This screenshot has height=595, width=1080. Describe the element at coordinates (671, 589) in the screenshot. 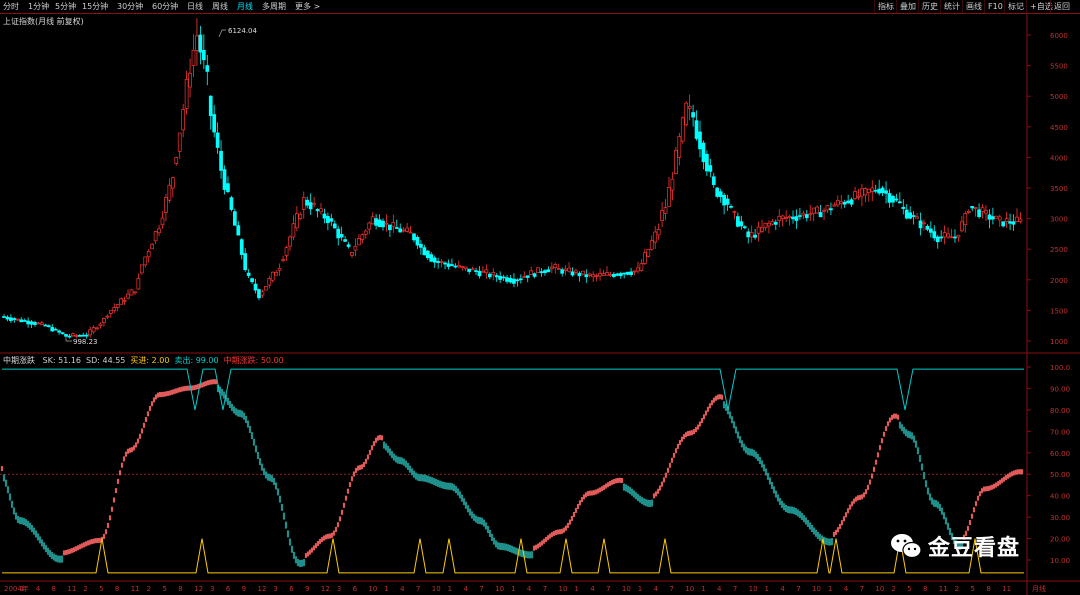

I see `x-label-42: 7` at that location.